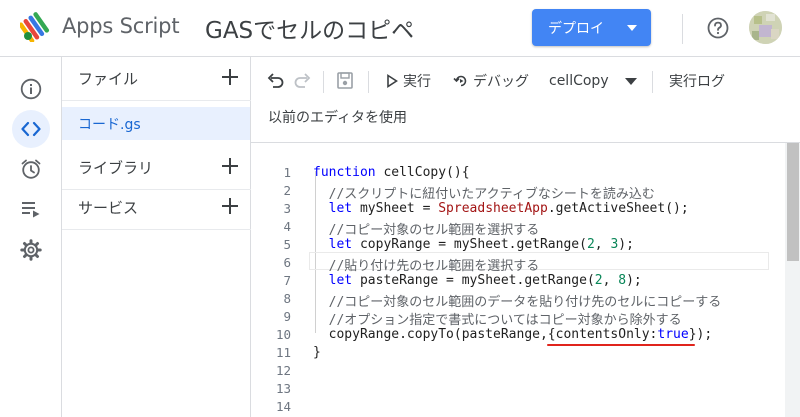  I want to click on play-icon, so click(392, 81).